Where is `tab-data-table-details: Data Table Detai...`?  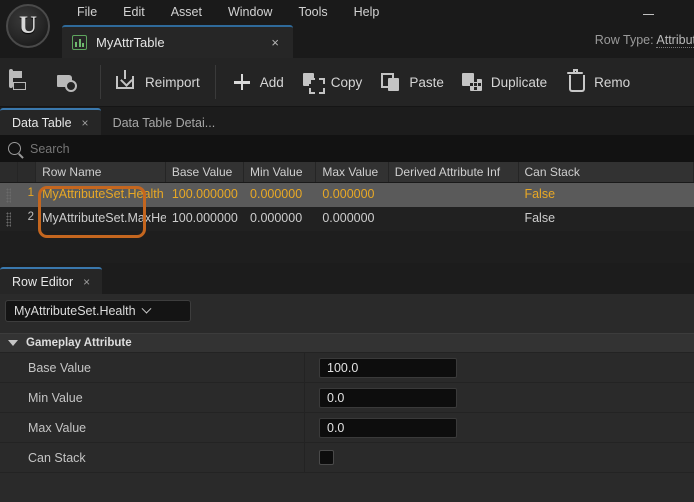 tab-data-table-details: Data Table Detai... is located at coordinates (164, 121).